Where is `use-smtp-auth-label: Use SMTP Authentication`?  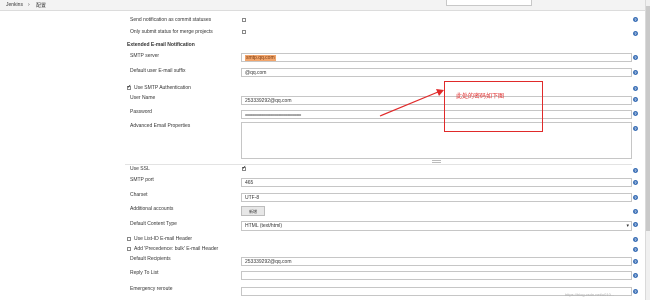
use-smtp-auth-label: Use SMTP Authentication is located at coordinates (162, 88).